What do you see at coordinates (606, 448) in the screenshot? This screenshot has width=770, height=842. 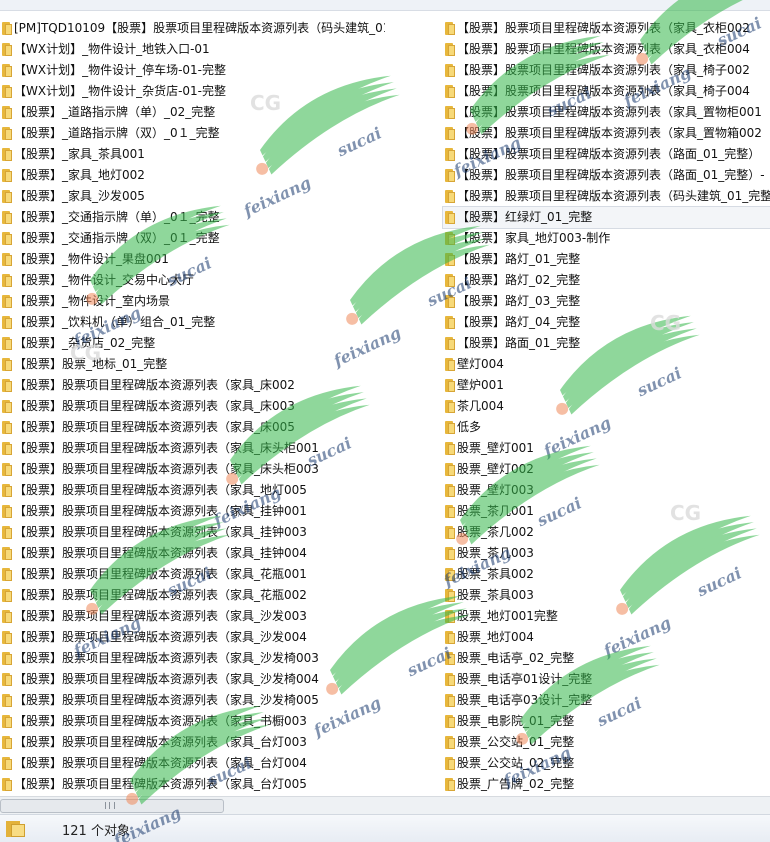 I see `folder-item: 股票_壁灯001` at bounding box center [606, 448].